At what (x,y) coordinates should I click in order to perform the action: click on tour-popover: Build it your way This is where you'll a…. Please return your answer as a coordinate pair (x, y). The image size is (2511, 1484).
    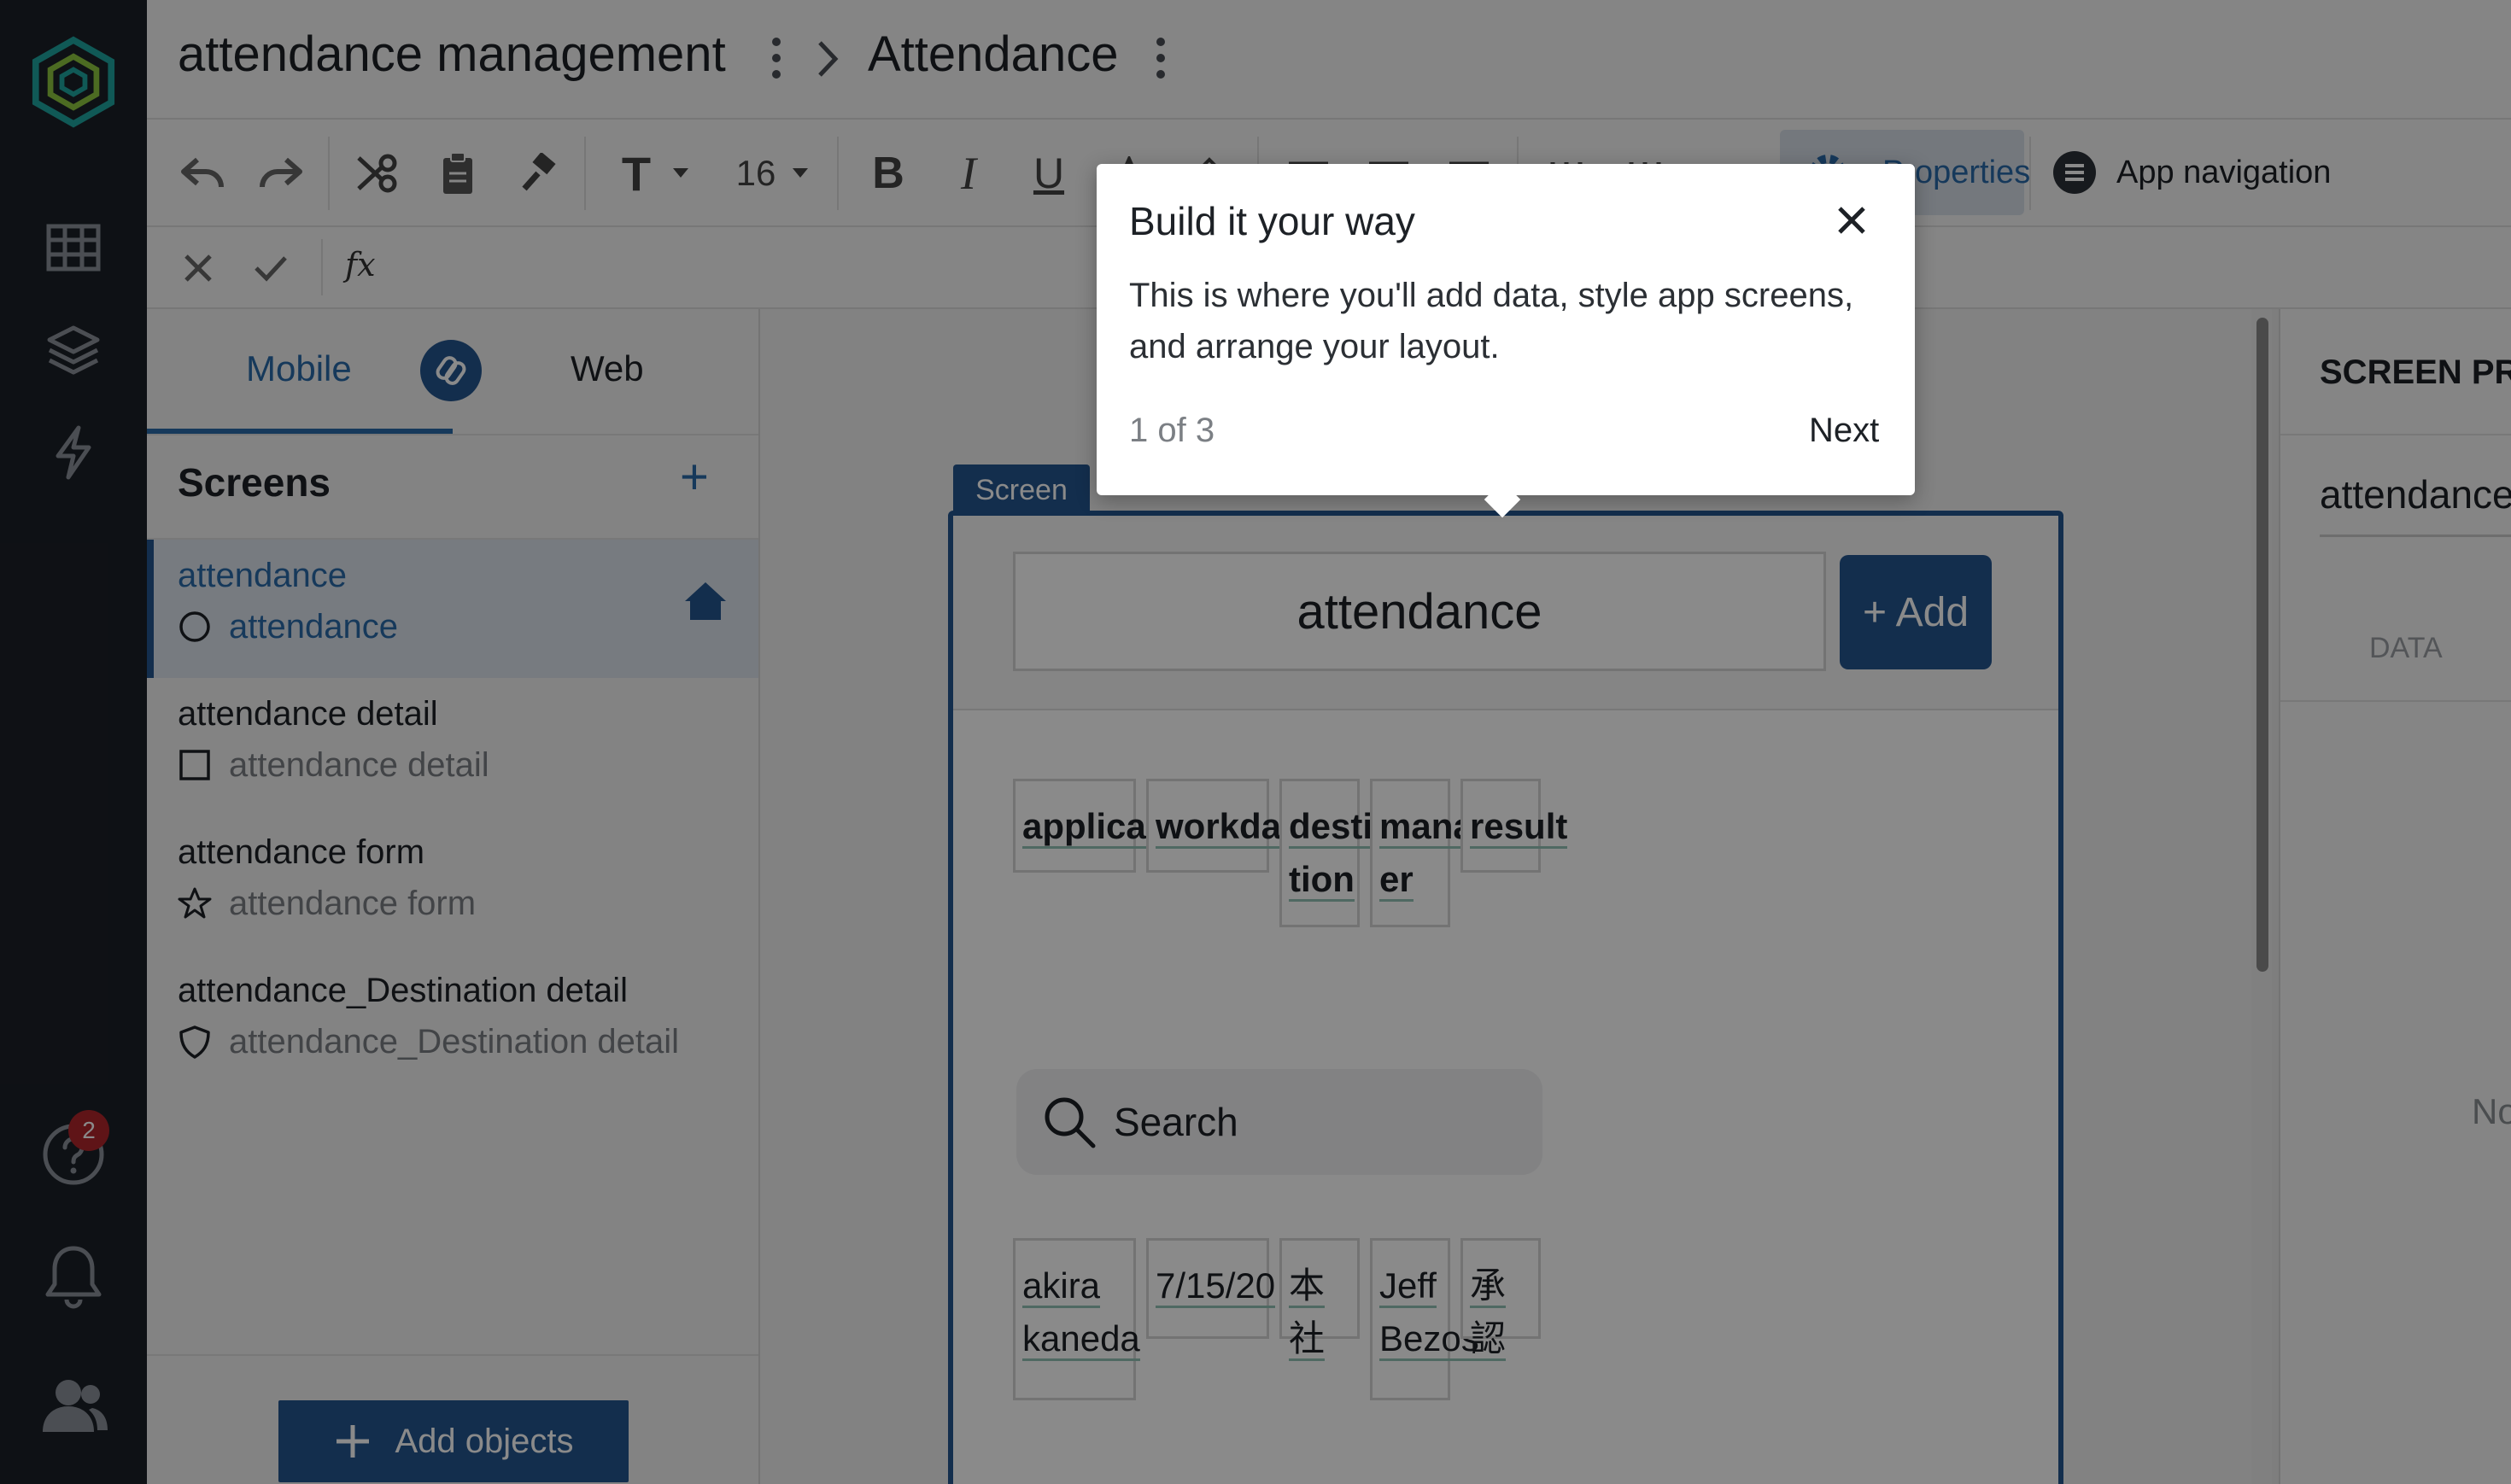
    Looking at the image, I should click on (1506, 341).